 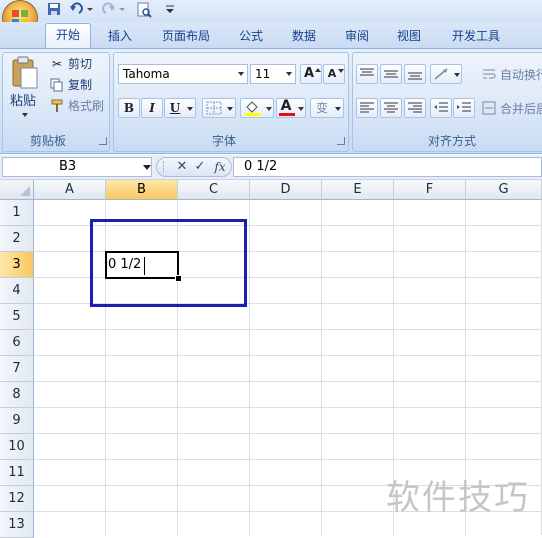 I want to click on orientation-button, so click(x=446, y=74).